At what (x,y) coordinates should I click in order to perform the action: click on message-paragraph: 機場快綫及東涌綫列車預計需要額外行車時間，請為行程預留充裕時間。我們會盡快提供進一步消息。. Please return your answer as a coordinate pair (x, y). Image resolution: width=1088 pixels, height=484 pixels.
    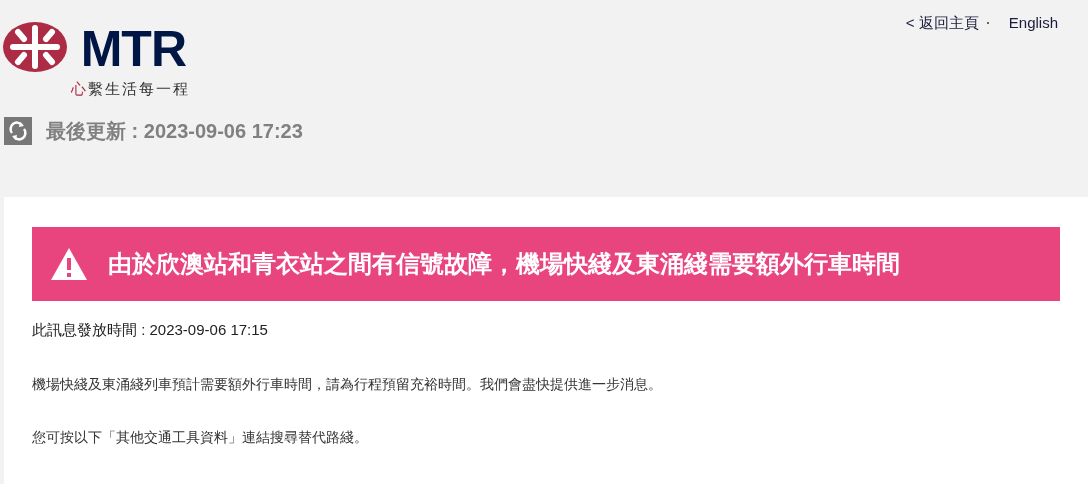
    Looking at the image, I should click on (347, 384).